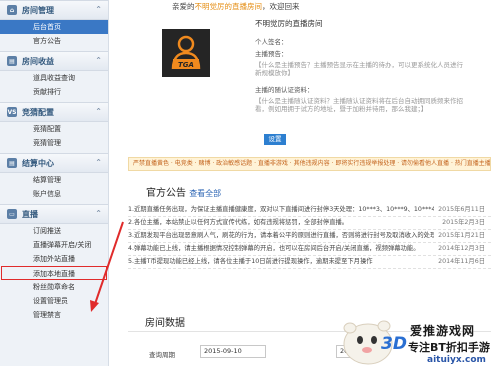 The width and height of the screenshot is (491, 366). Describe the element at coordinates (54, 92) in the screenshot. I see `sidebar-item: 贡献排行` at that location.